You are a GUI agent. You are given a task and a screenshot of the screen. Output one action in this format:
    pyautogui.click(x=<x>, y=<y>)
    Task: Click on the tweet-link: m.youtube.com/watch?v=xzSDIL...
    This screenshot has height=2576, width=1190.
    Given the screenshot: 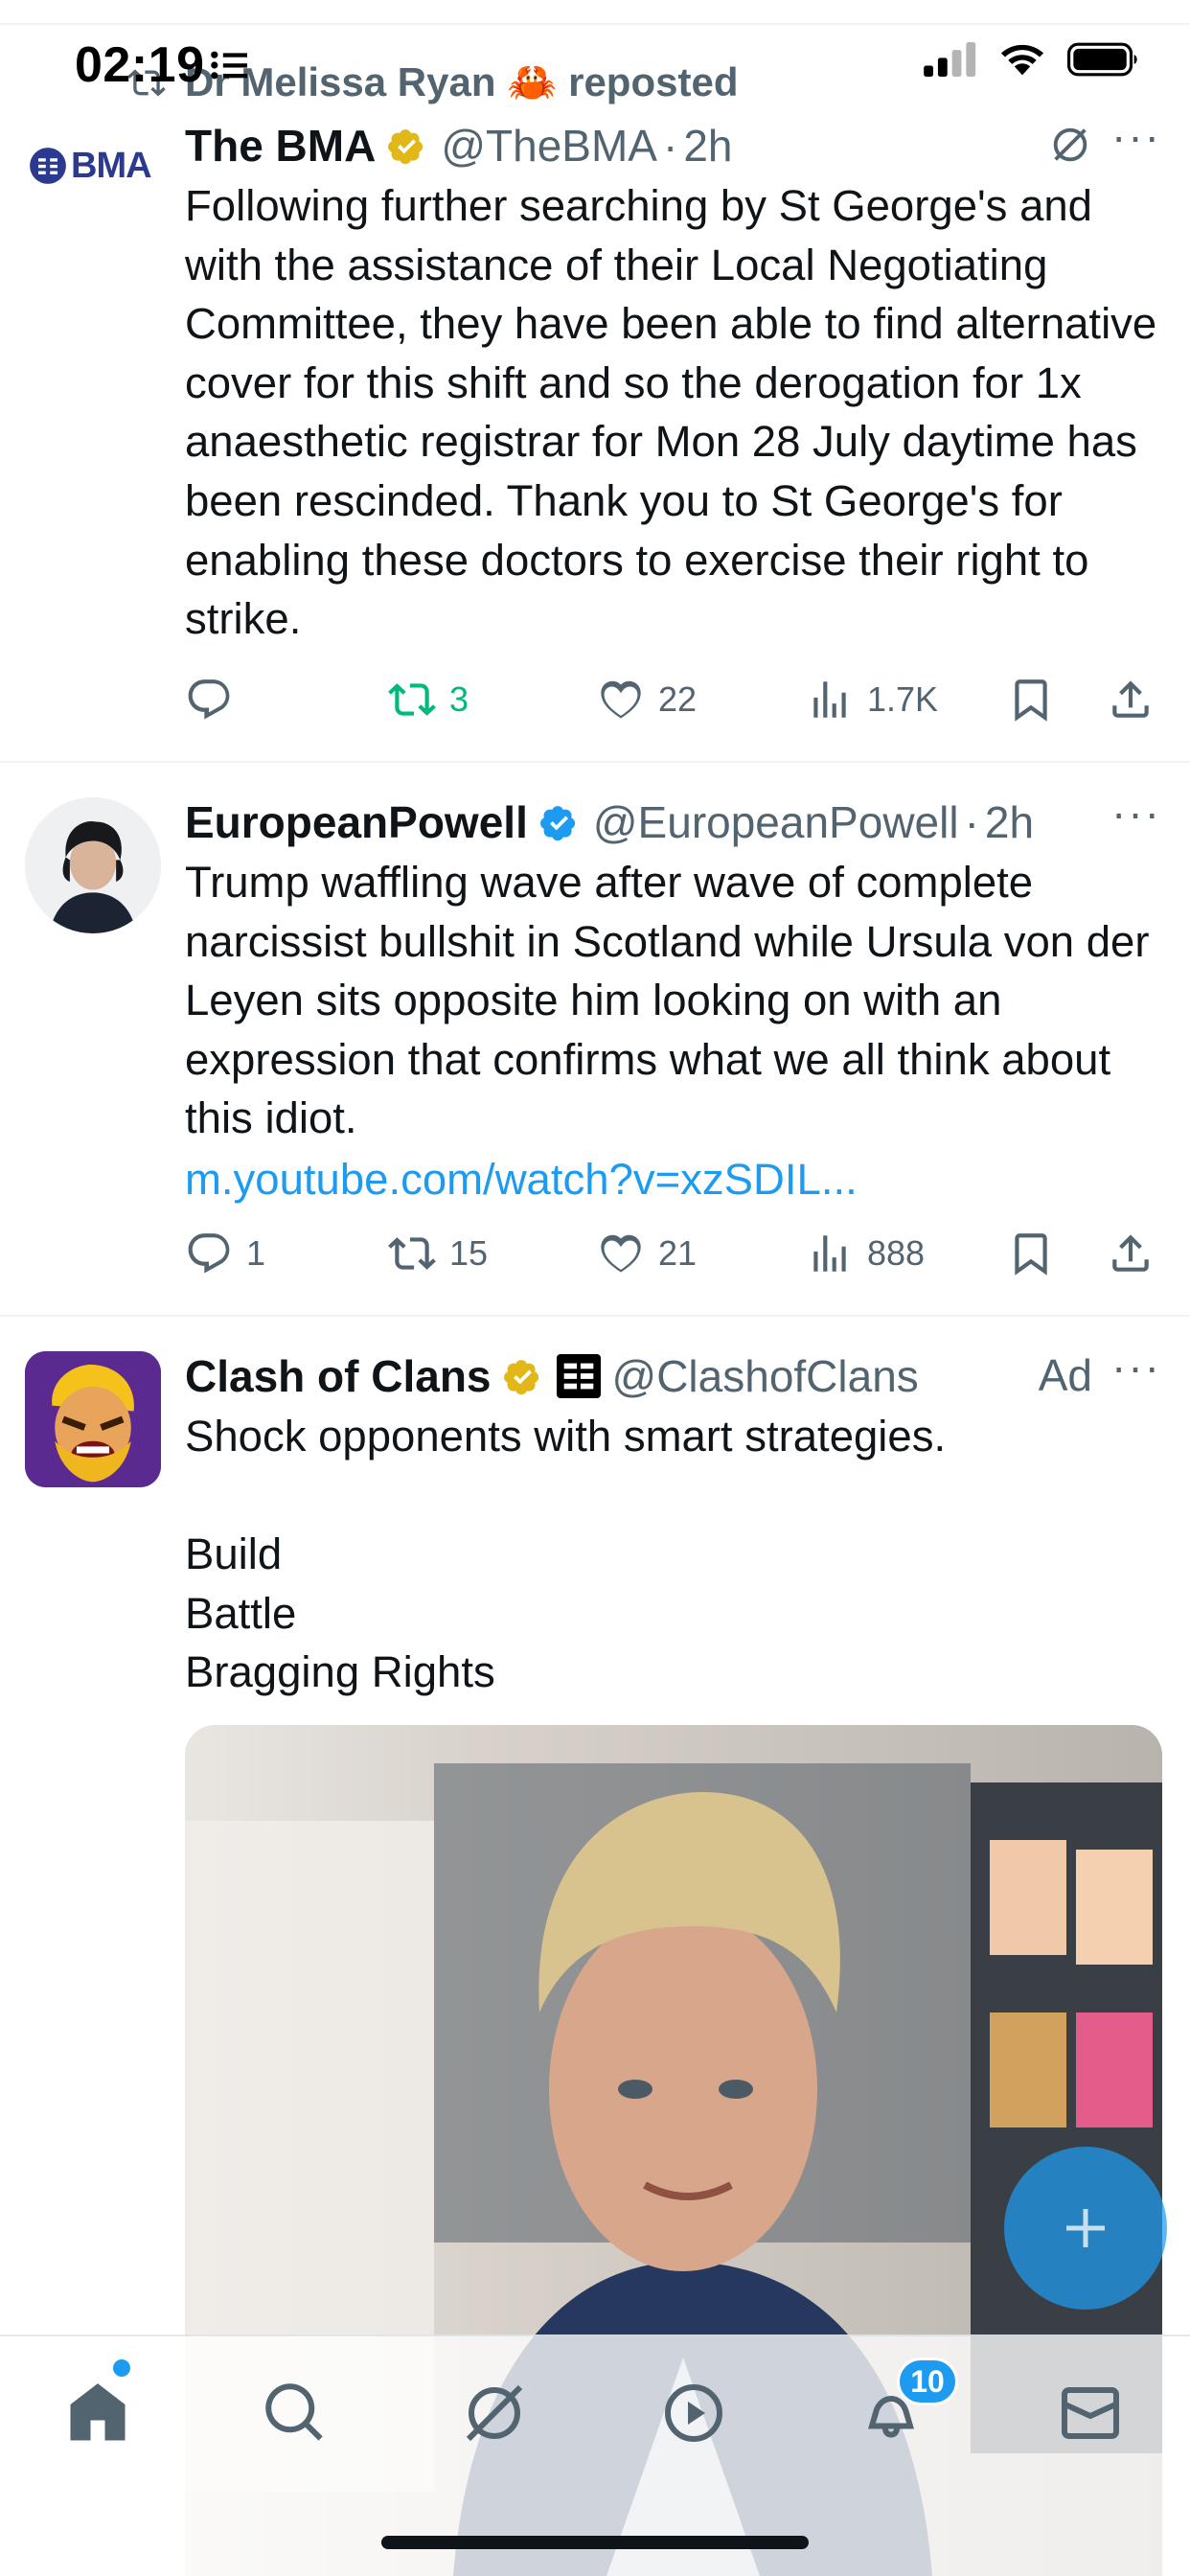 What is the action you would take?
    pyautogui.click(x=673, y=1179)
    